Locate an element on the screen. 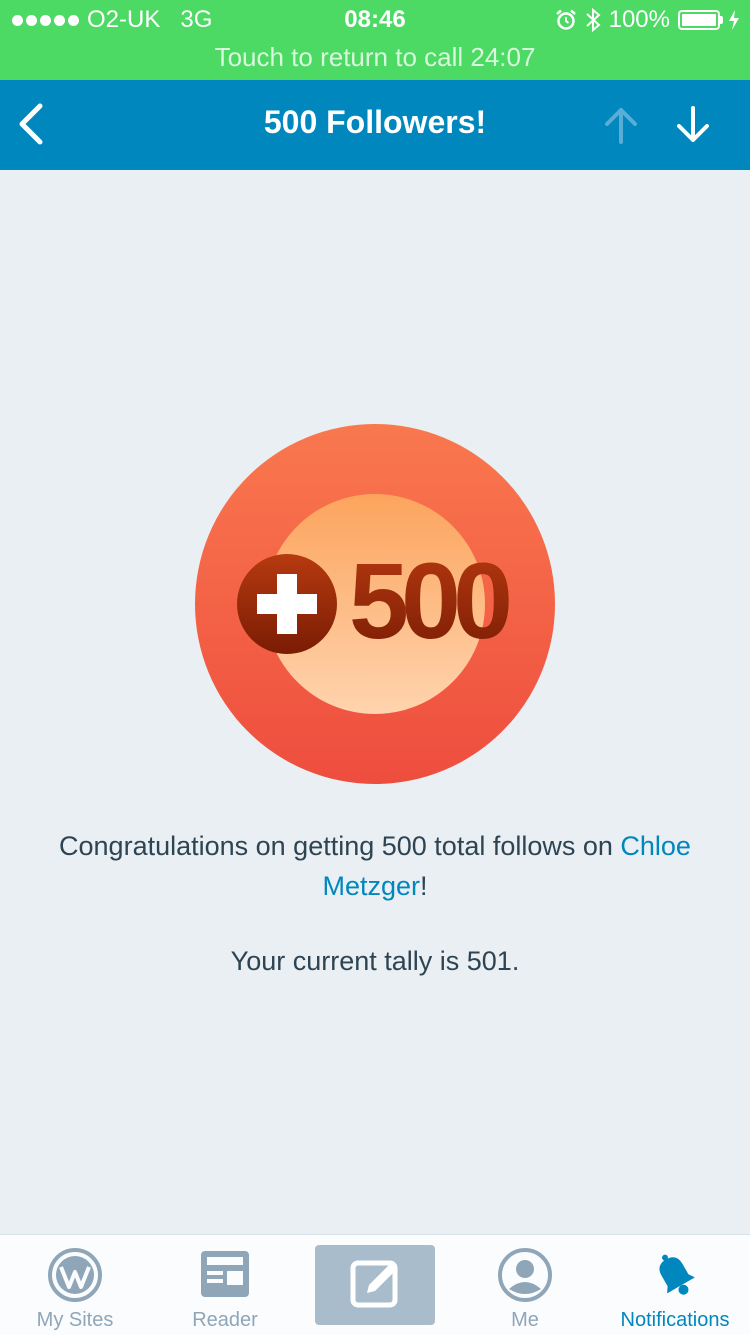 Image resolution: width=750 pixels, height=1335 pixels. tab-label: Notifications is located at coordinates (675, 1320).